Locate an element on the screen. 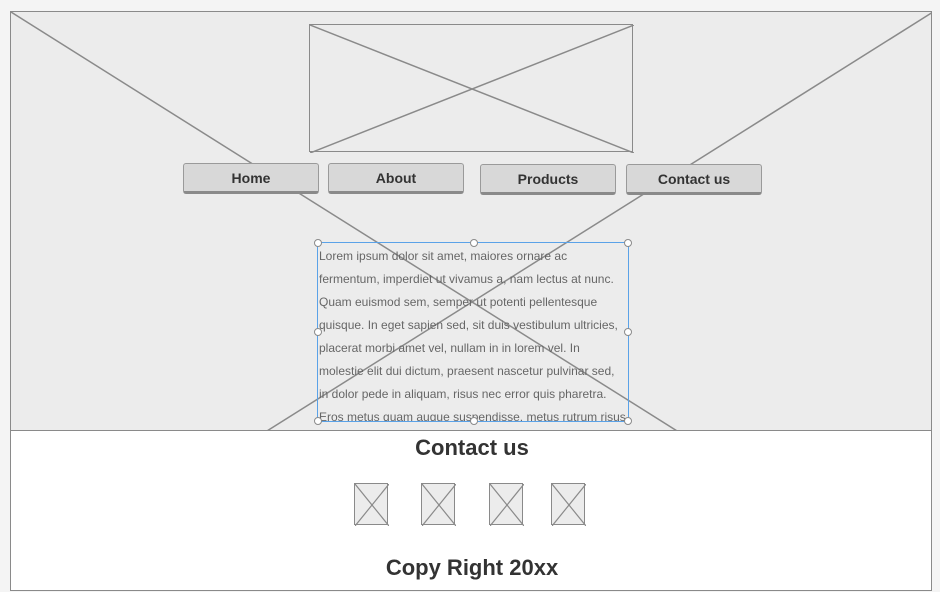  footer-title: Contact us is located at coordinates (472, 447).